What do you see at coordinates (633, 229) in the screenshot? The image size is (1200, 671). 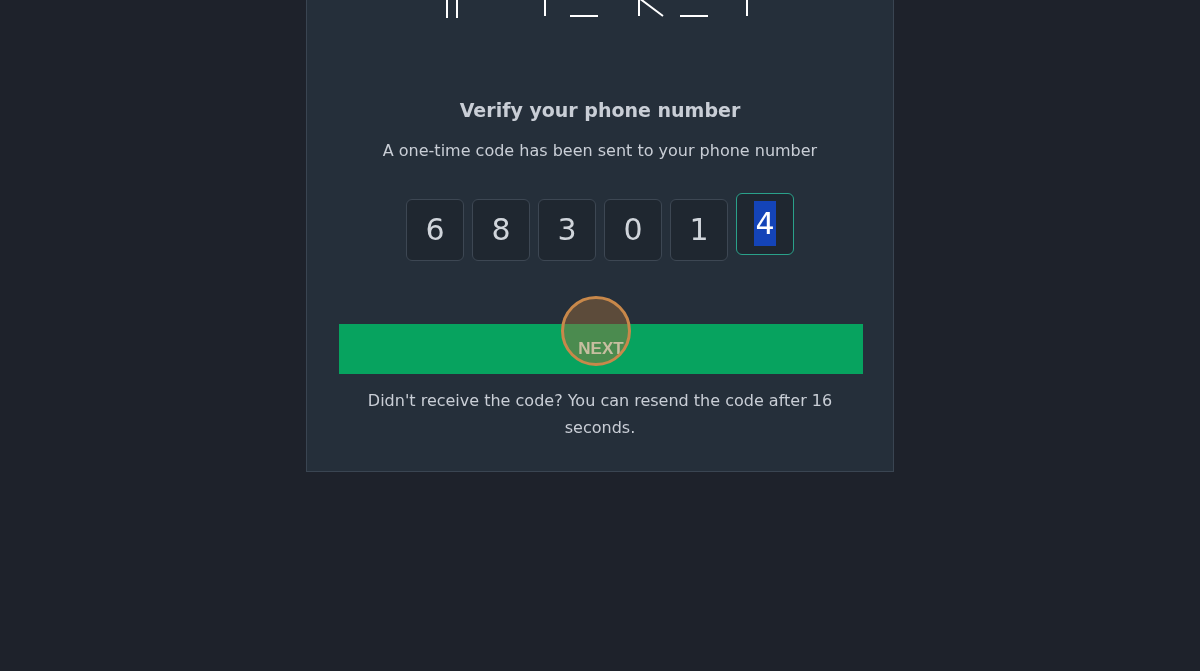 I see `code-digit-field: 0` at bounding box center [633, 229].